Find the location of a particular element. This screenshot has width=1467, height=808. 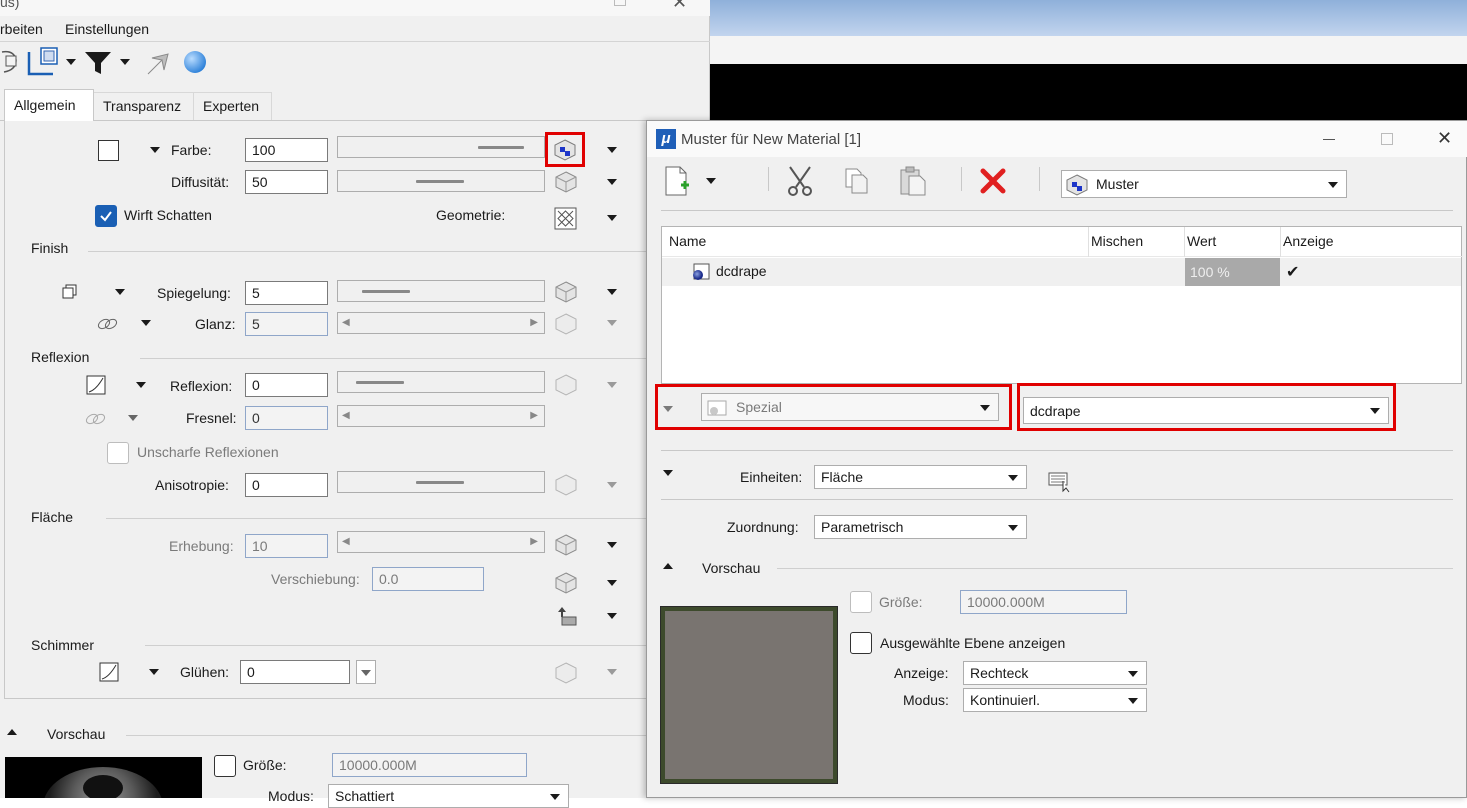

filter-icon is located at coordinates (98, 63).